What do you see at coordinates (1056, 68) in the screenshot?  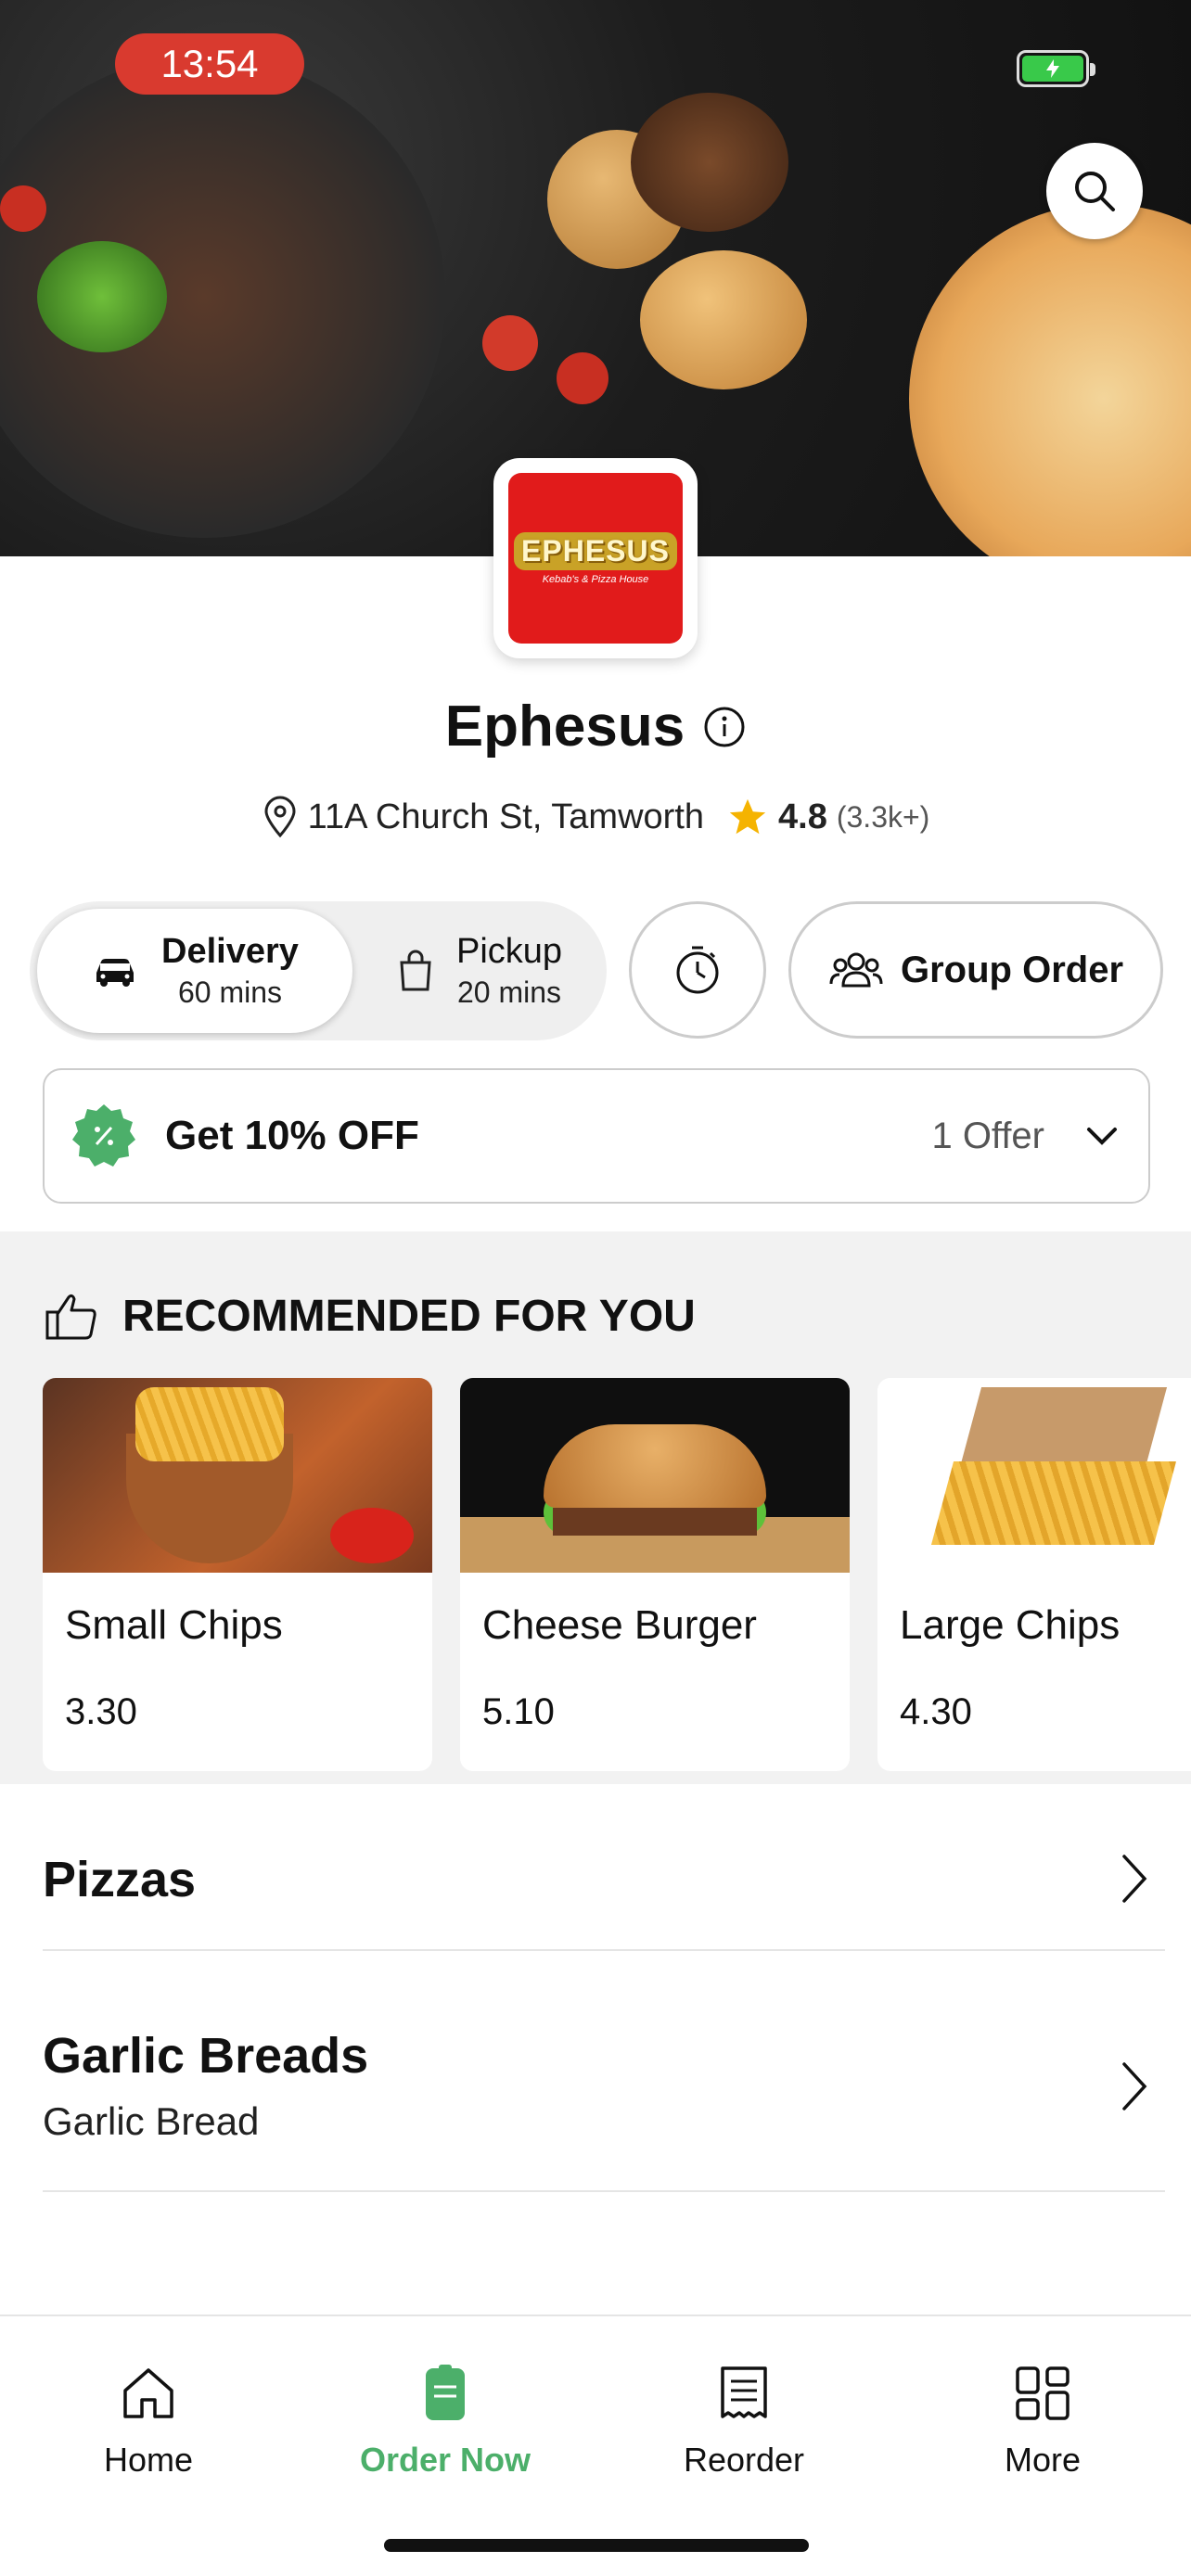 I see `battery-icon` at bounding box center [1056, 68].